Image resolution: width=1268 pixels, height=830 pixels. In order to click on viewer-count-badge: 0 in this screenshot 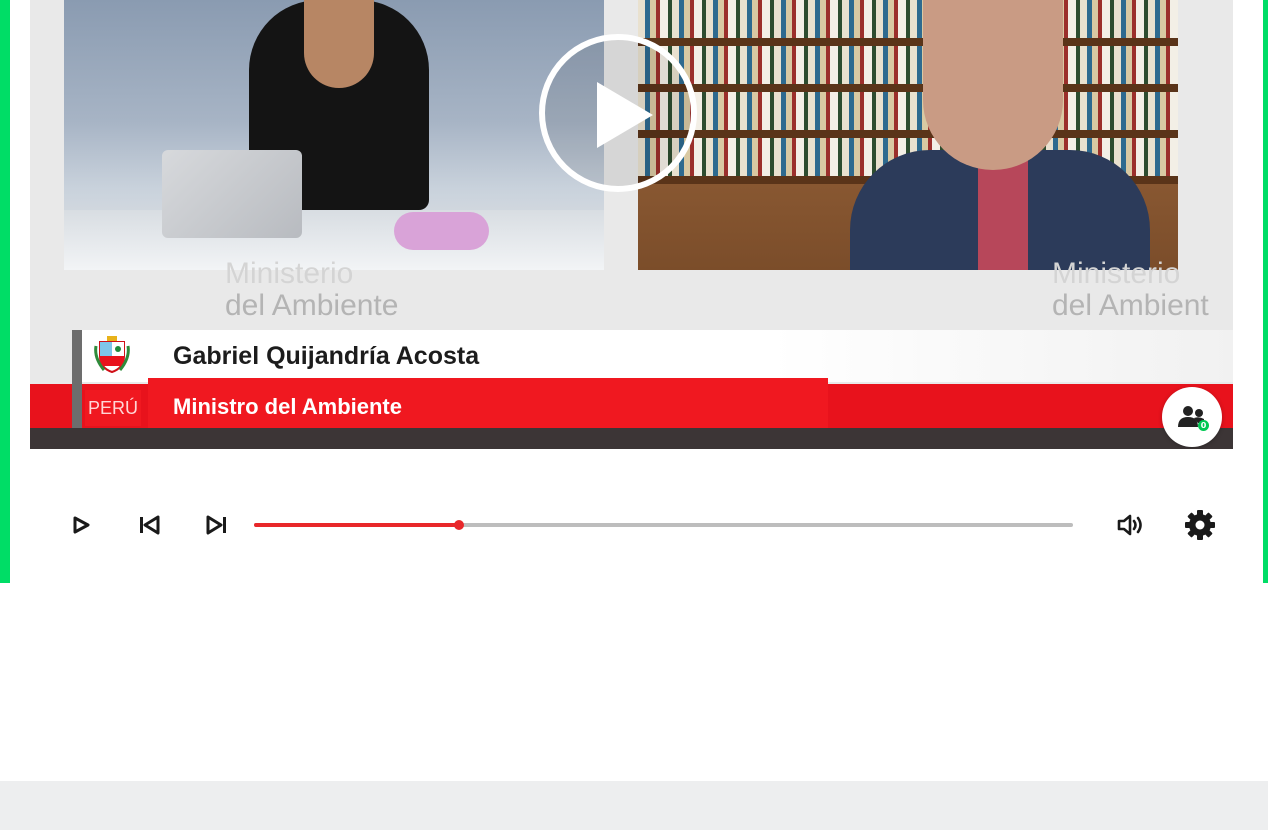, I will do `click(1203, 425)`.